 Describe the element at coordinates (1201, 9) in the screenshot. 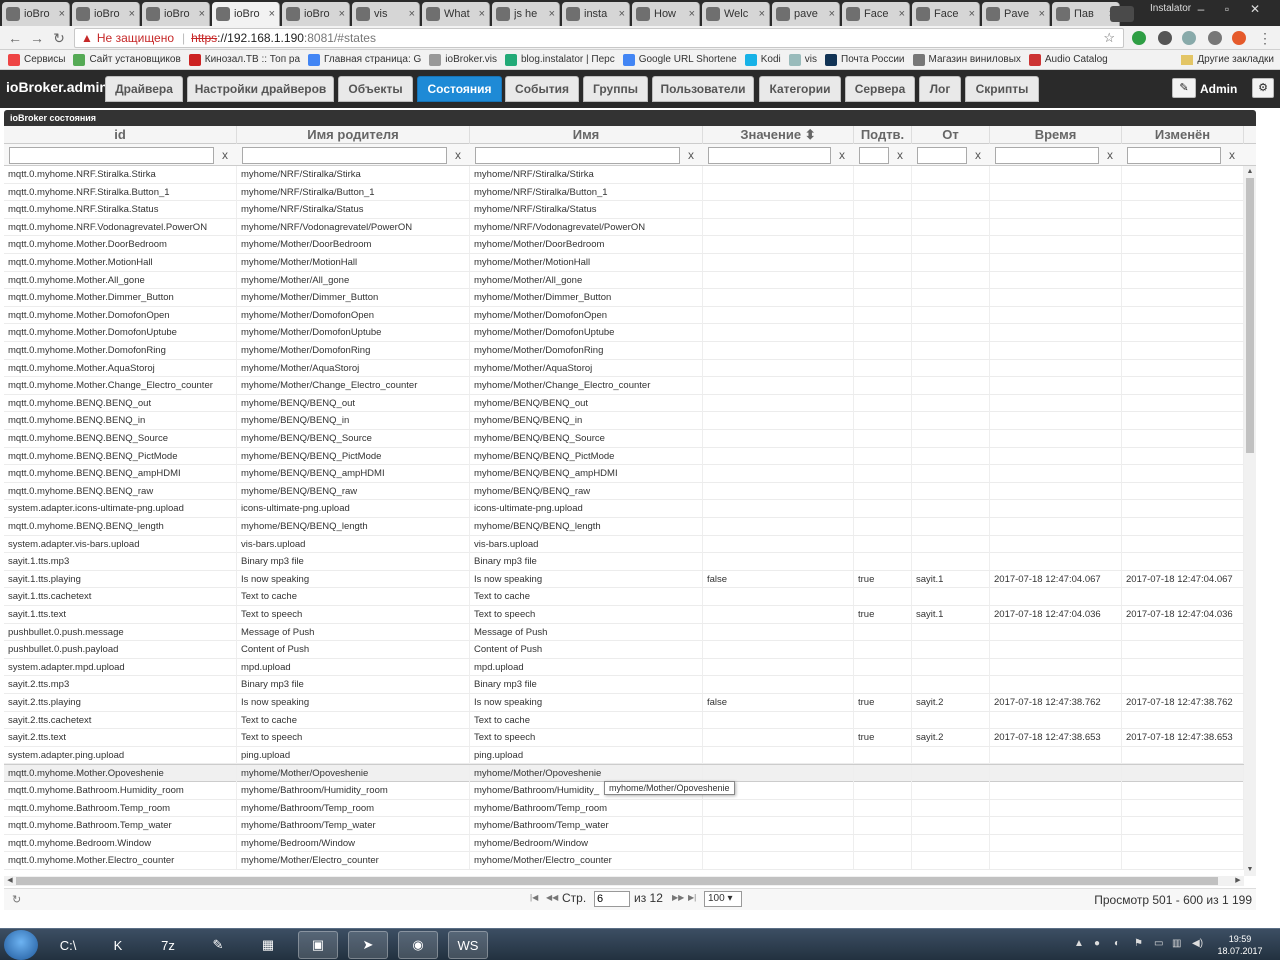

I see `minimize-icon: –` at that location.